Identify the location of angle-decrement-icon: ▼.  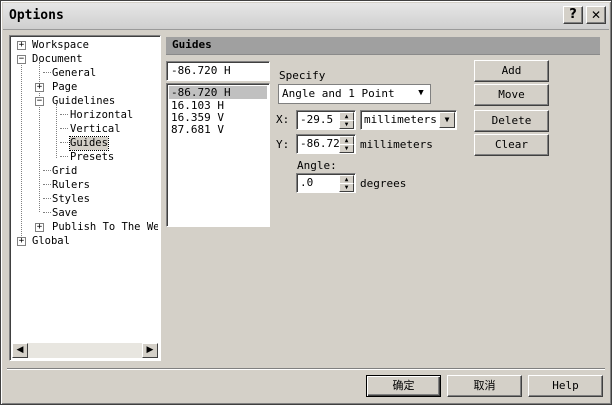
(346, 187).